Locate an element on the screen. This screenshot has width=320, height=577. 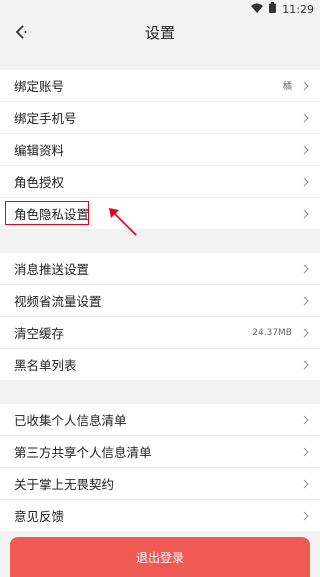
highlight-box is located at coordinates (47, 213).